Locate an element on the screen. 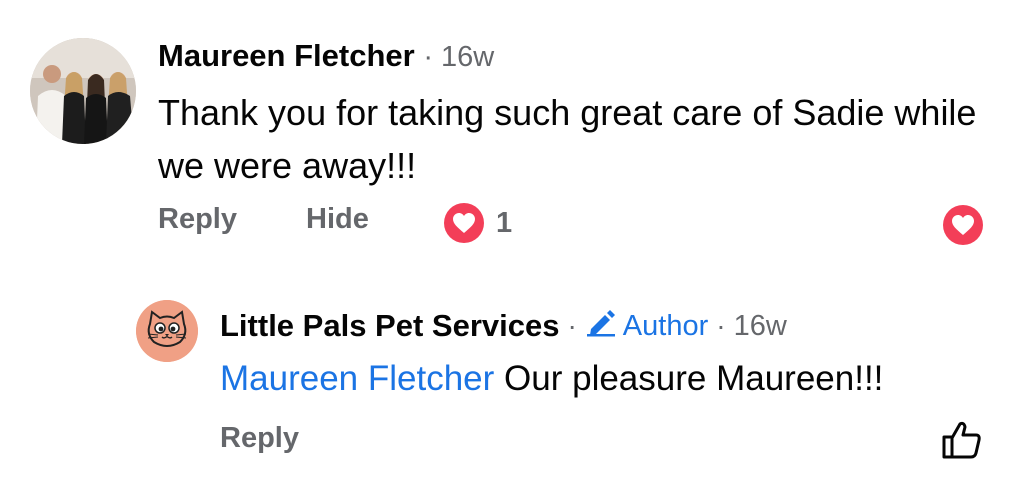 The image size is (1024, 478). author-badge: Author is located at coordinates (646, 326).